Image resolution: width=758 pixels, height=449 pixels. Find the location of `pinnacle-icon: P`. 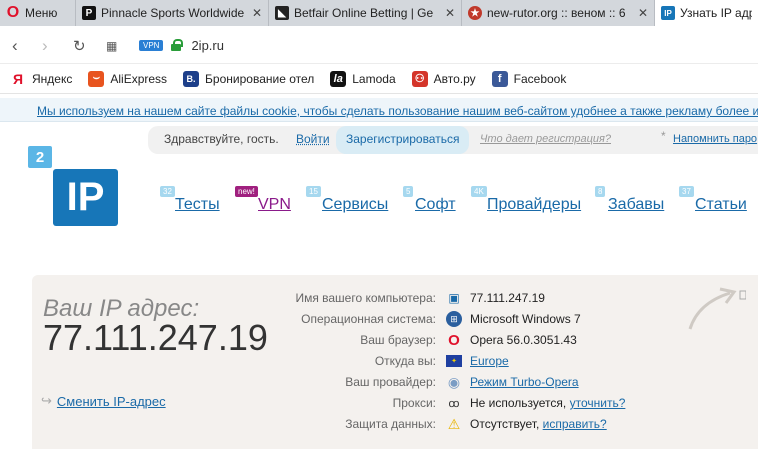

pinnacle-icon: P is located at coordinates (89, 13).